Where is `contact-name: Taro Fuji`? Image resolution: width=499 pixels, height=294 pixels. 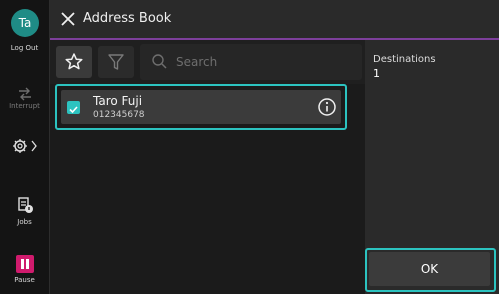
contact-name: Taro Fuji is located at coordinates (118, 101).